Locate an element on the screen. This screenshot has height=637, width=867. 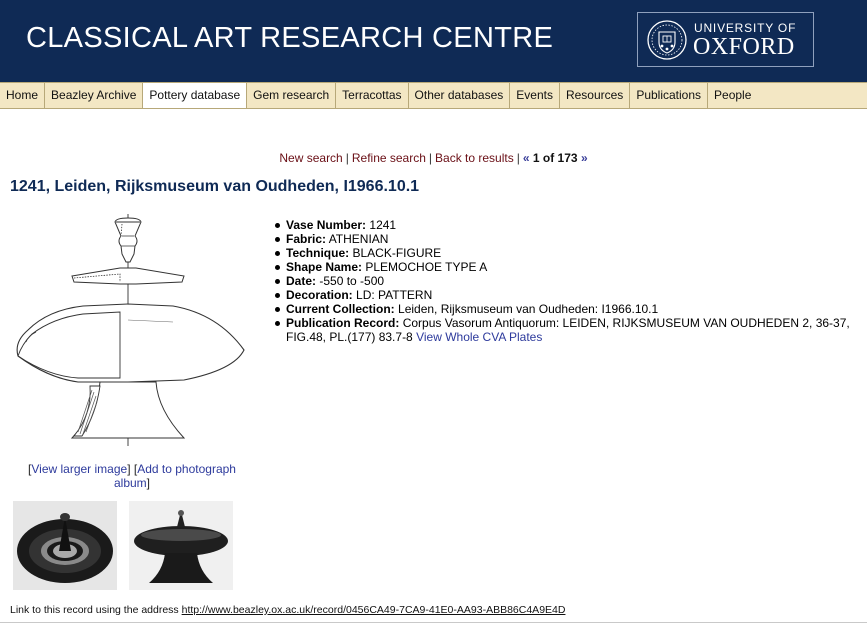
detail-fabric: Fabric: ATHENIAN is located at coordinates (567, 239).